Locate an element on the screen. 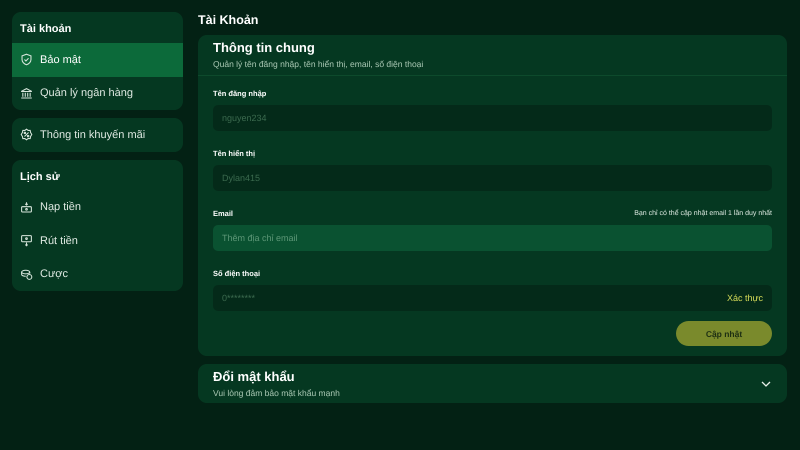 Image resolution: width=800 pixels, height=450 pixels. bank-icon is located at coordinates (26, 93).